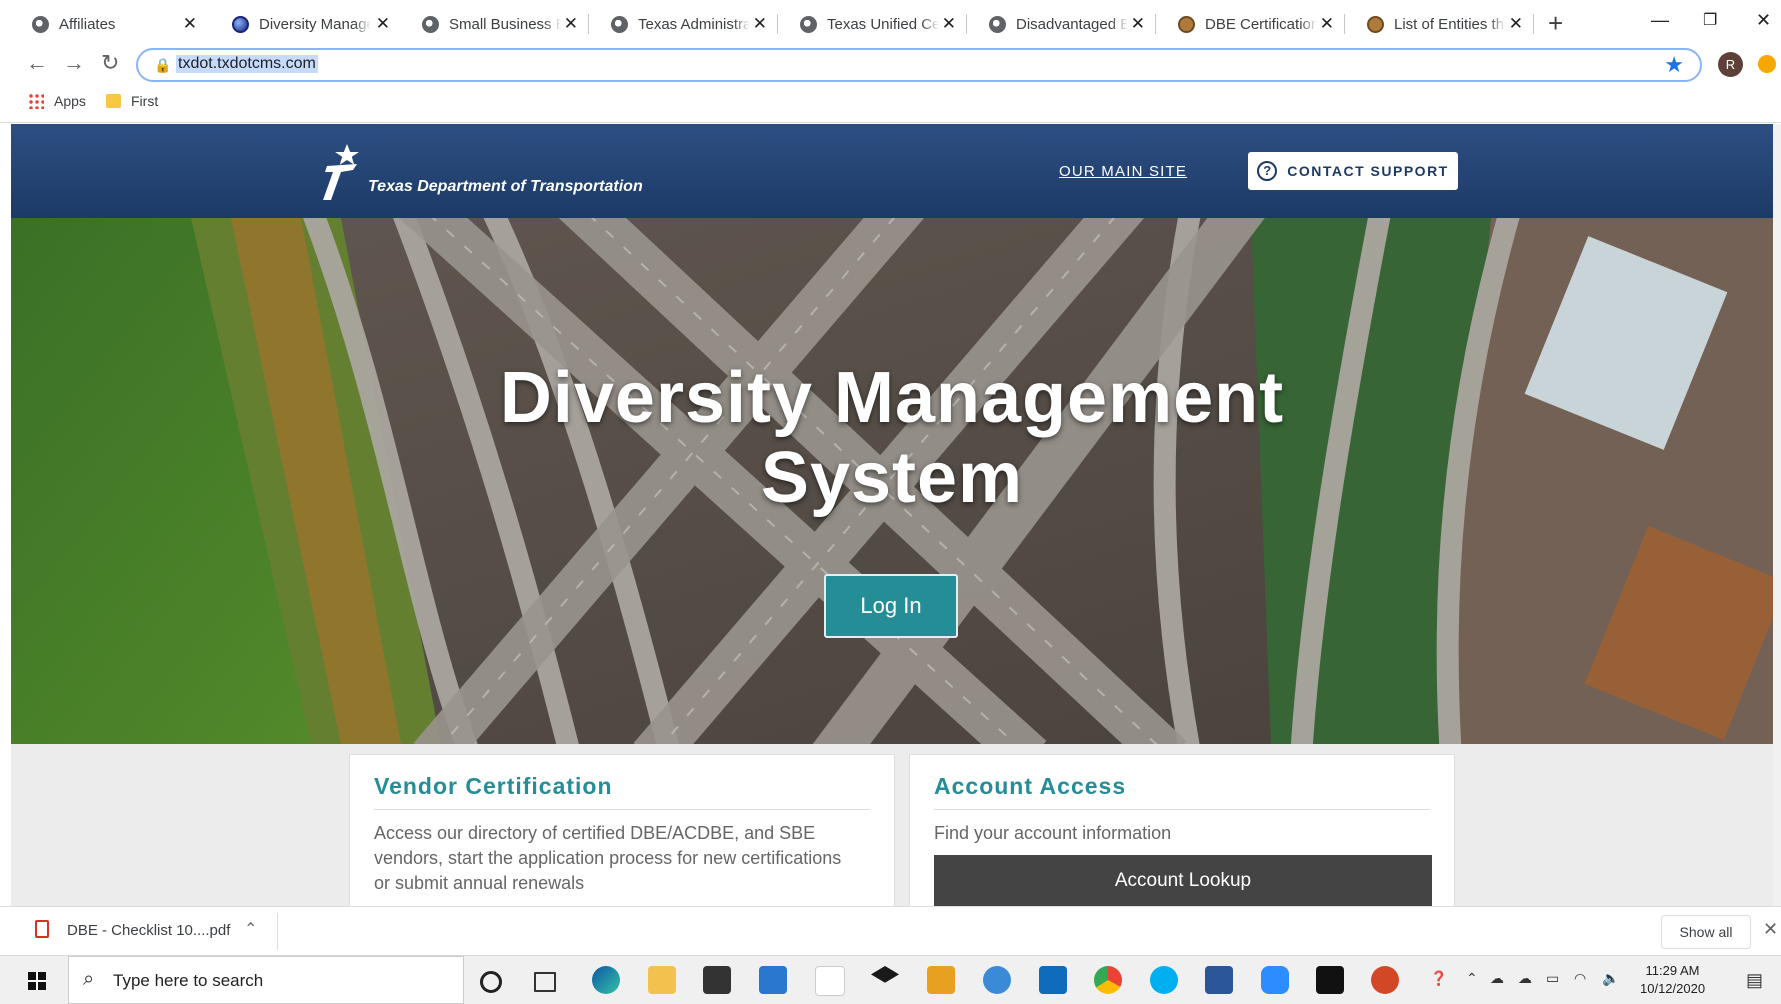 The width and height of the screenshot is (1781, 1004). Describe the element at coordinates (1219, 980) in the screenshot. I see `word-icon` at that location.